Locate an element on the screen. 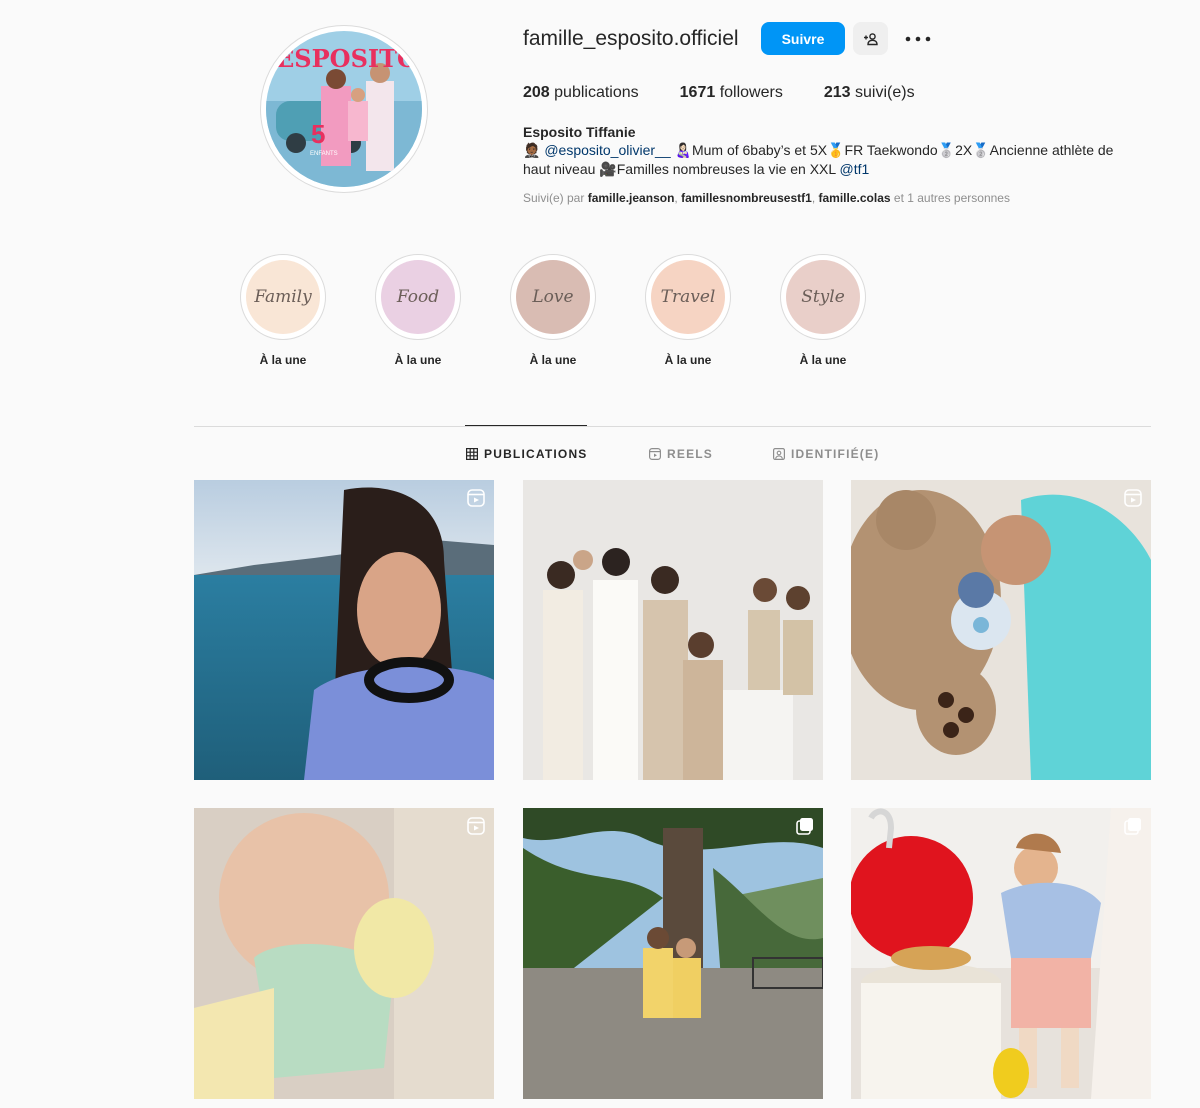 The height and width of the screenshot is (1108, 1200). camera-emoji: 🎥 is located at coordinates (608, 168).